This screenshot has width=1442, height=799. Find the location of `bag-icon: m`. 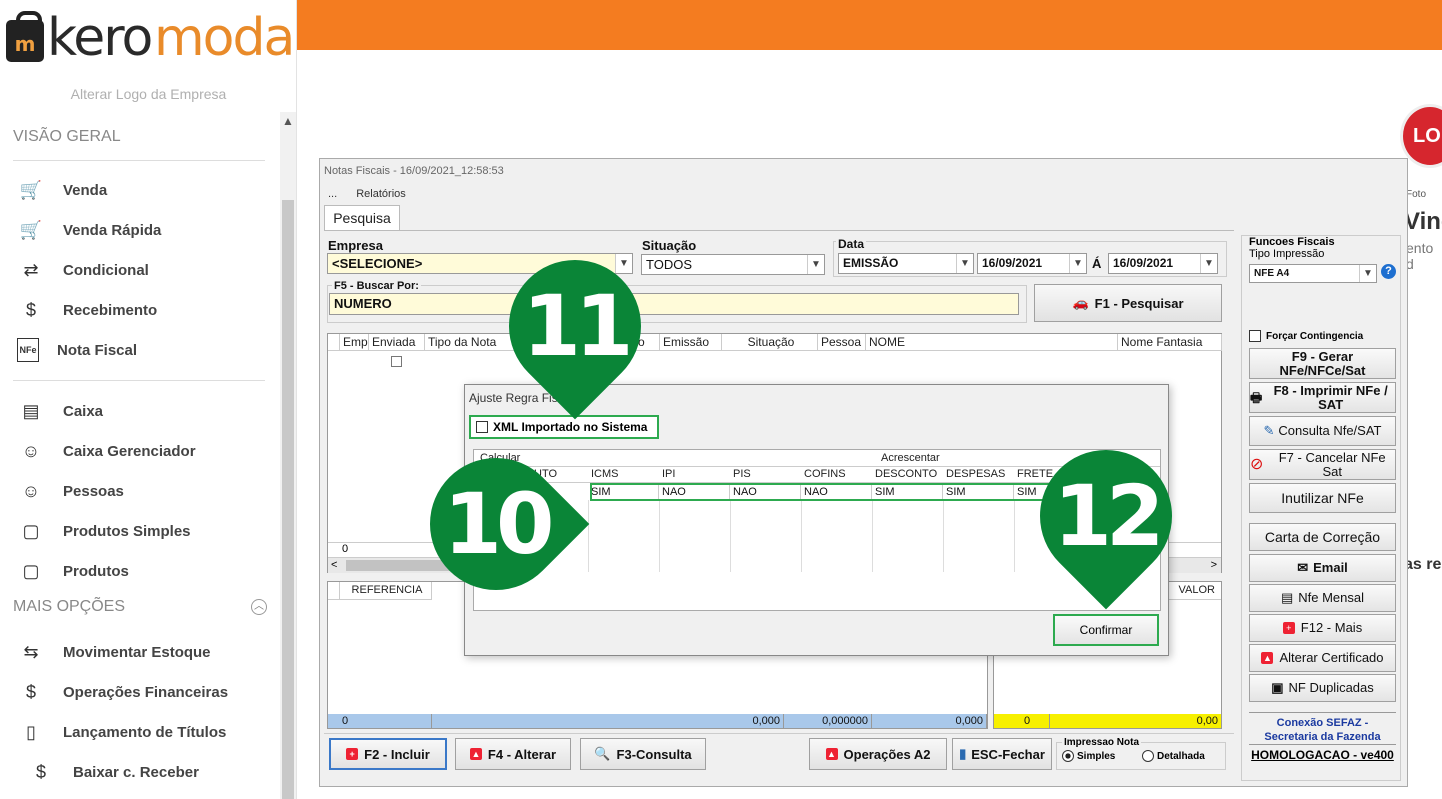

bag-icon: m is located at coordinates (25, 36).